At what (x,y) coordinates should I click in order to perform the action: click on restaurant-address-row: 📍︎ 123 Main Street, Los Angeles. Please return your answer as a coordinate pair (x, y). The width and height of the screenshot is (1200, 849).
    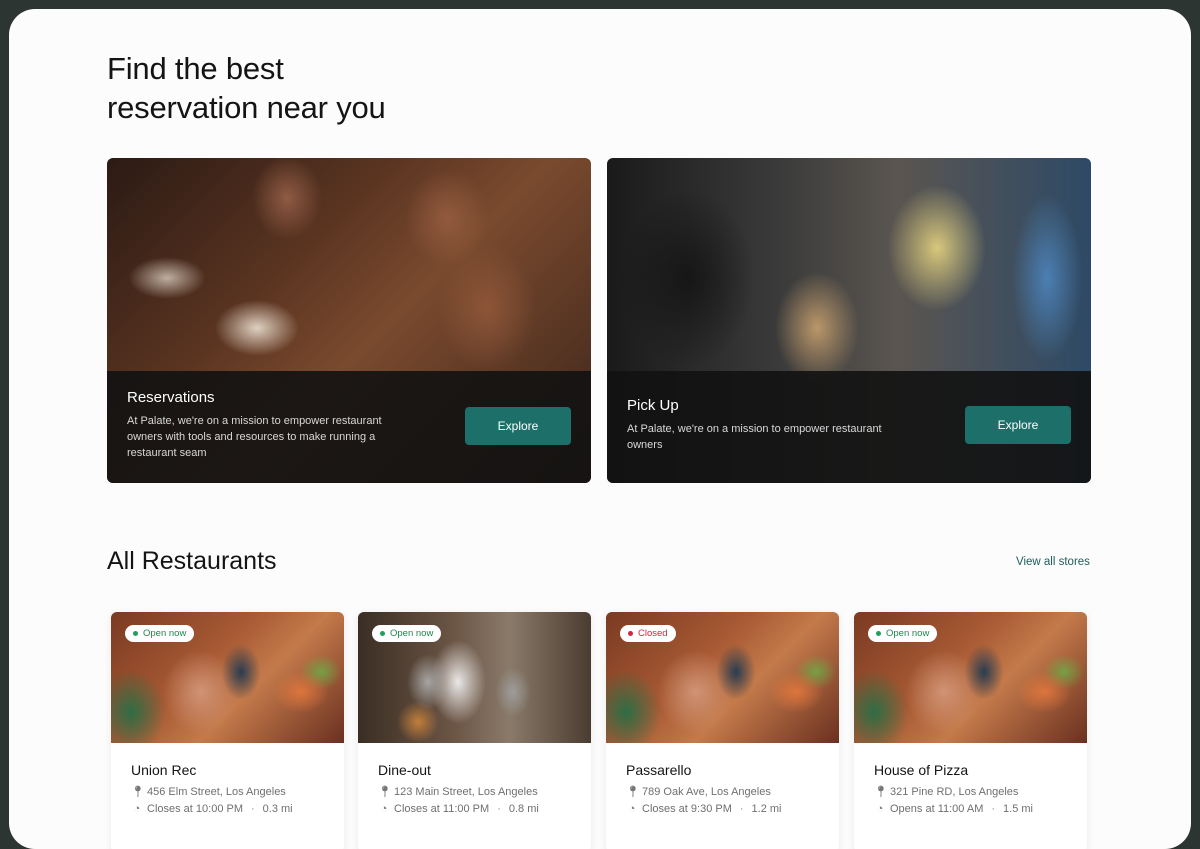
    Looking at the image, I should click on (458, 791).